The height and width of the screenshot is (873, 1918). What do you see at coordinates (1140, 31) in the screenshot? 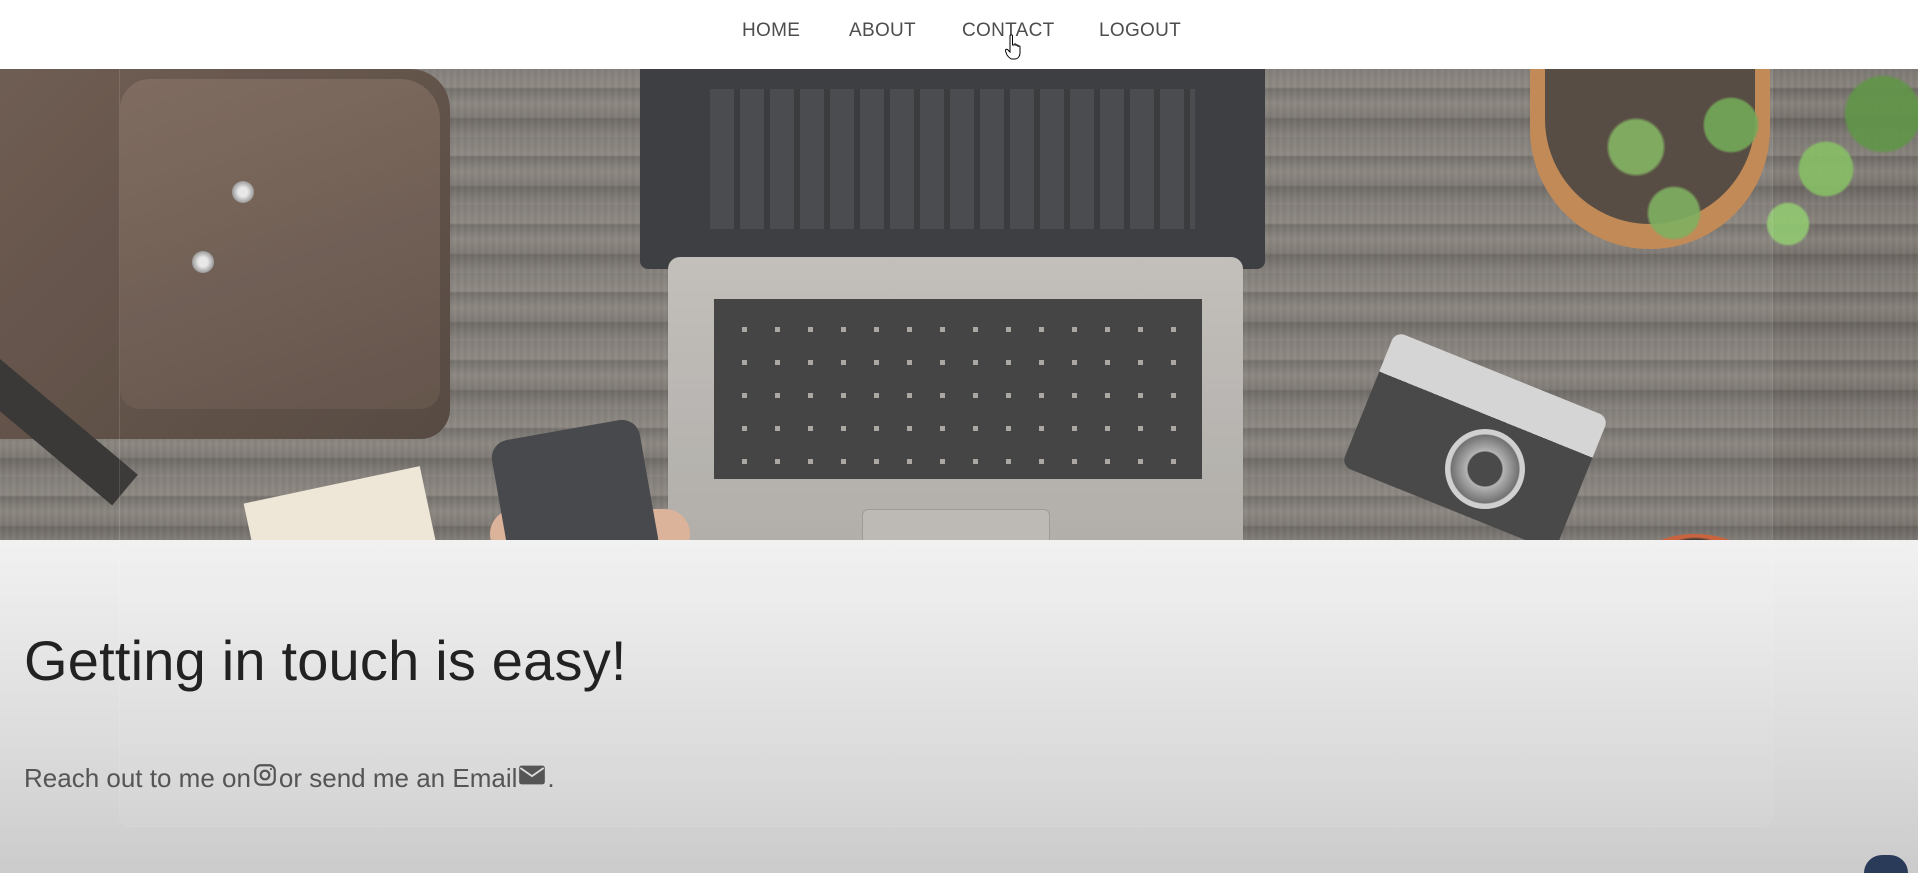
I see `nav-logout-link: LOGOUT` at bounding box center [1140, 31].